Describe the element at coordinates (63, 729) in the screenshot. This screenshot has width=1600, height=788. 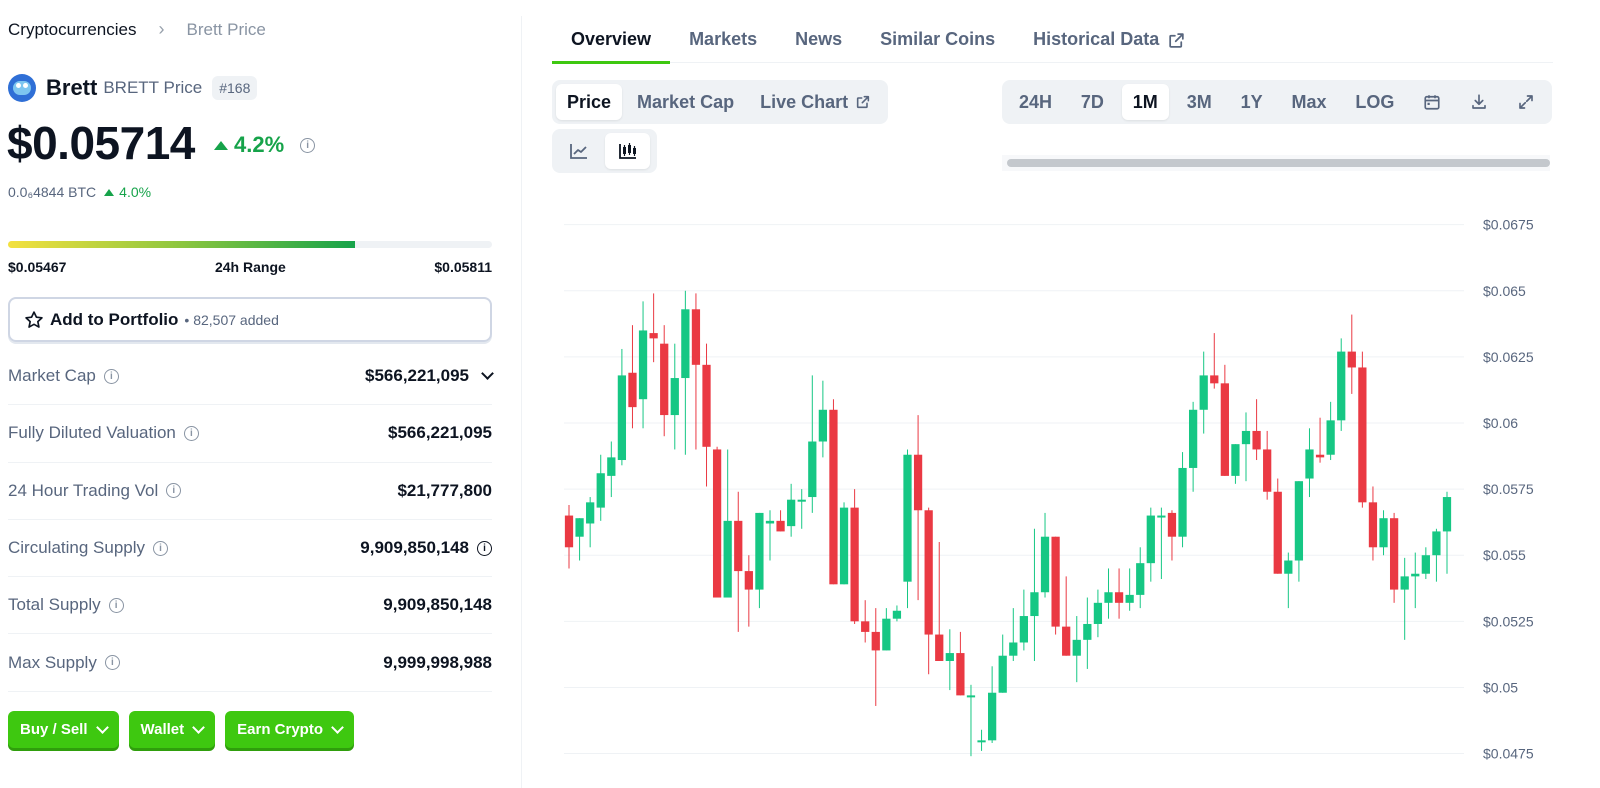
I see `buy-sell-button: Buy / Sell` at that location.